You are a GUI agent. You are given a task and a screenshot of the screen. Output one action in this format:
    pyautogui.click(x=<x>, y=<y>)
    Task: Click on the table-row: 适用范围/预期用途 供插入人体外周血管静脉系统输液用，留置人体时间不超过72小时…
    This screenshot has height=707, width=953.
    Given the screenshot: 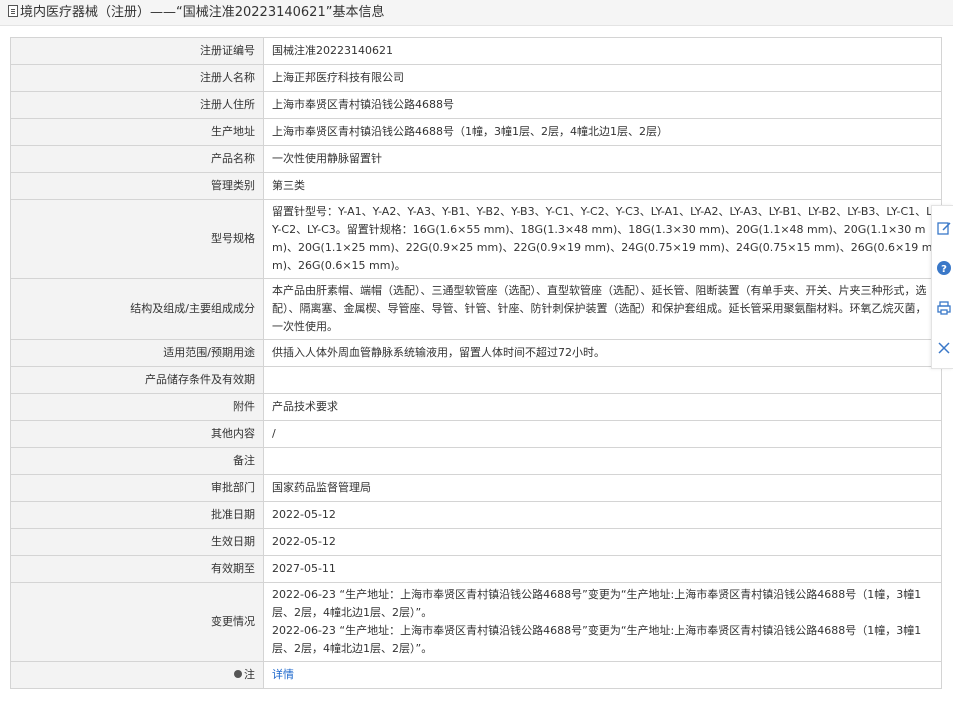 What is the action you would take?
    pyautogui.click(x=476, y=353)
    